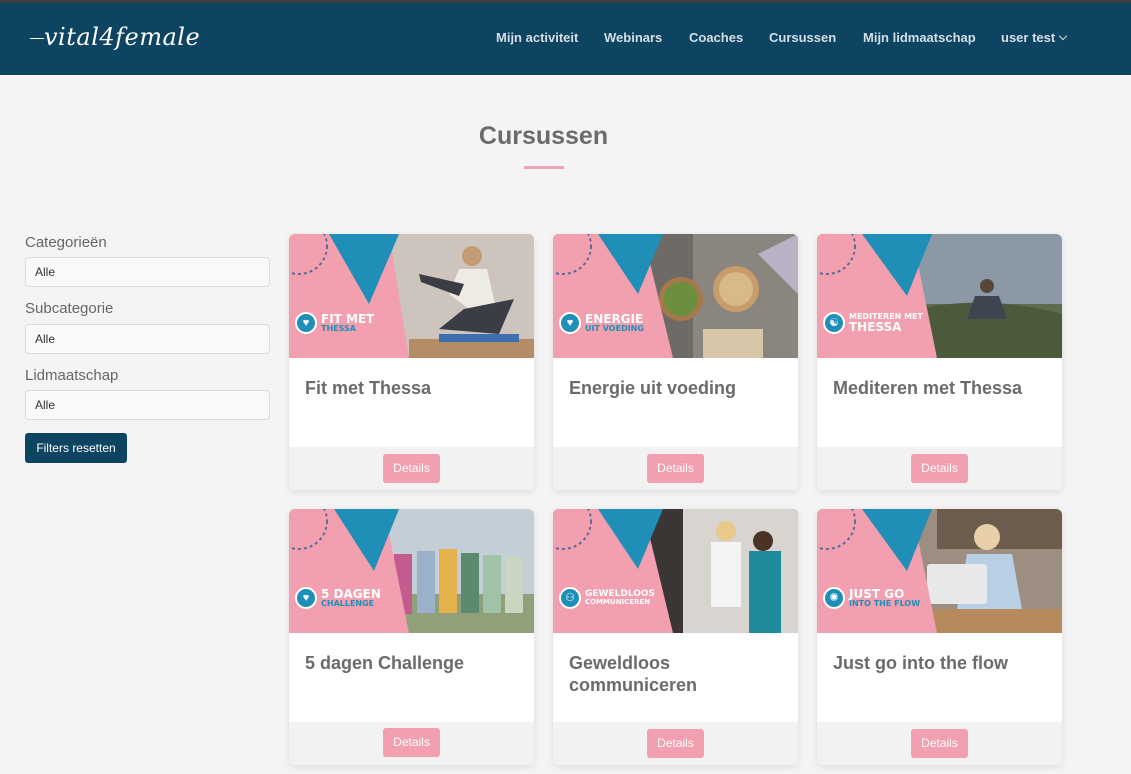 The image size is (1131, 774). I want to click on membership-filter-label: Lidmaatschap, so click(72, 375).